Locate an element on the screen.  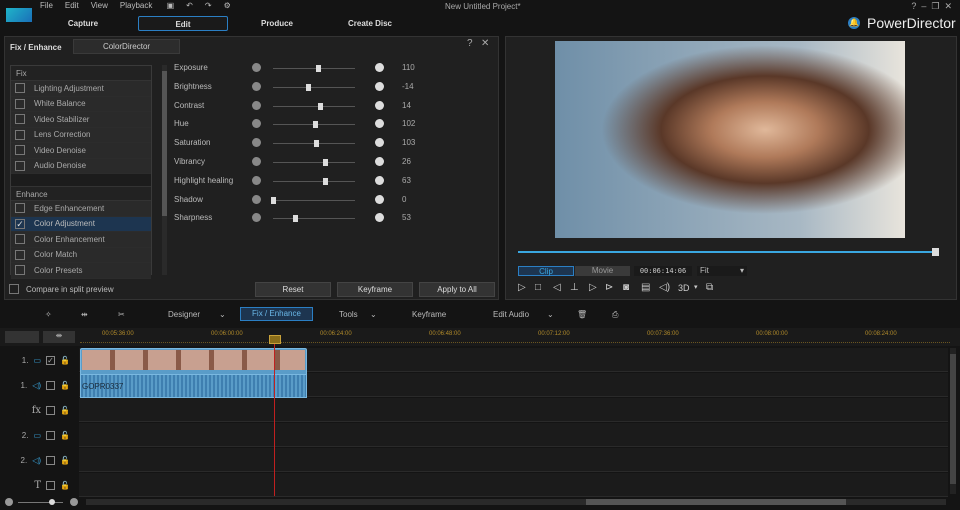
list-item: Video Denoise is located at coordinates (81, 151).